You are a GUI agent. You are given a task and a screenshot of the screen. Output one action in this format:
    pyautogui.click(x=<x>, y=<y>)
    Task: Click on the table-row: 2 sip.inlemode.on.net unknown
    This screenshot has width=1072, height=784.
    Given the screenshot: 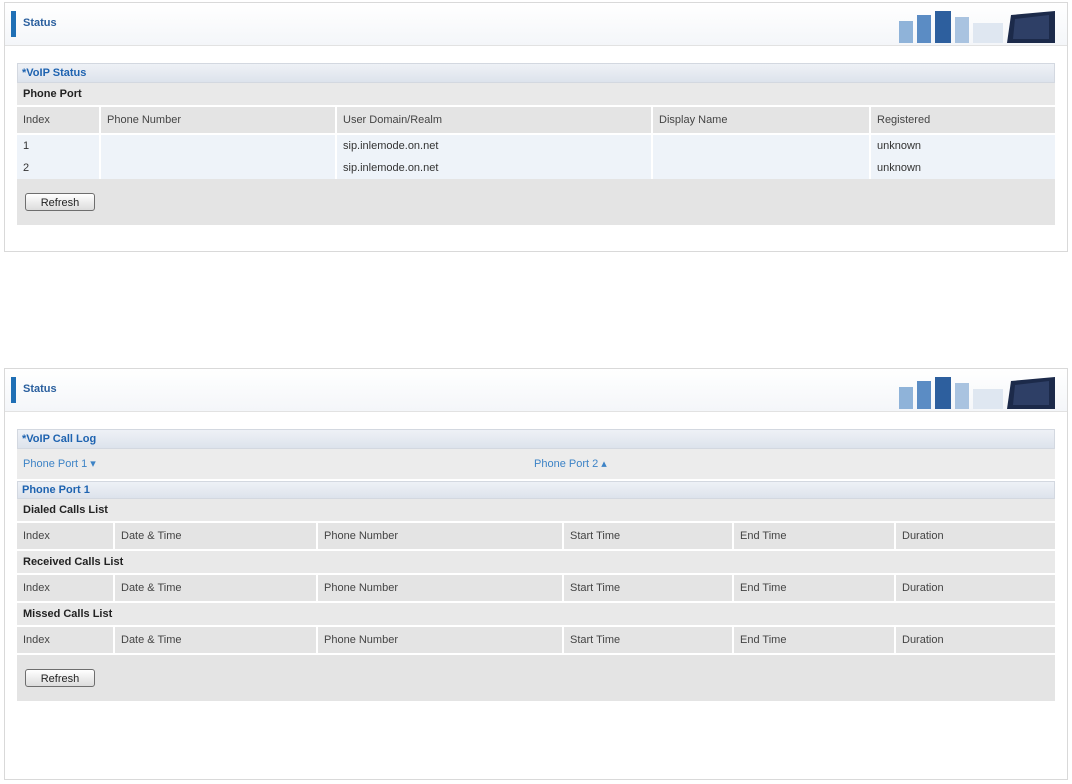 What is the action you would take?
    pyautogui.click(x=536, y=168)
    